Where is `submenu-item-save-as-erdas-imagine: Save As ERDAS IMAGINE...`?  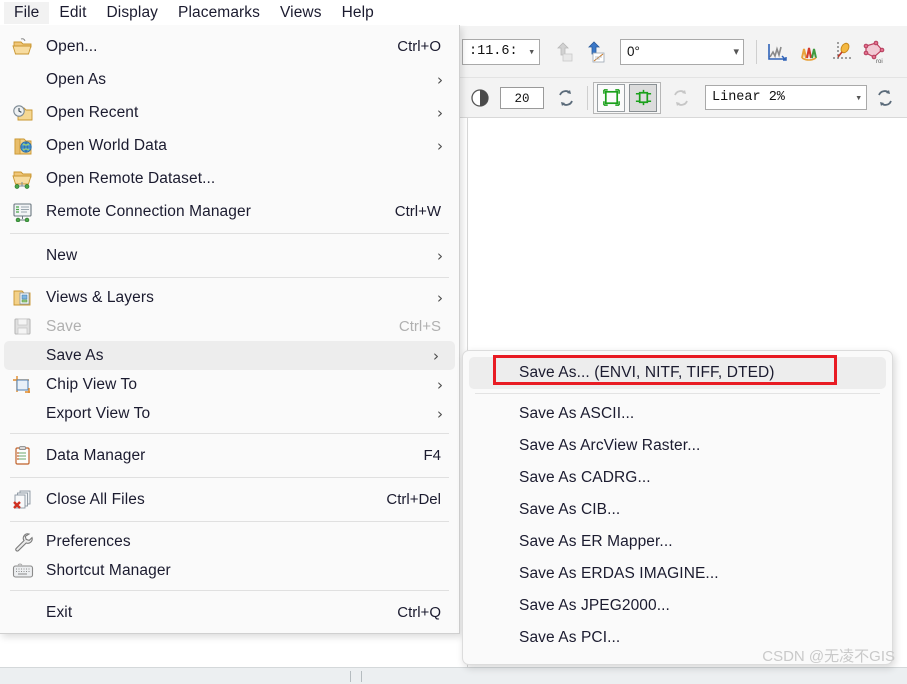 submenu-item-save-as-erdas-imagine: Save As ERDAS IMAGINE... is located at coordinates (677, 574).